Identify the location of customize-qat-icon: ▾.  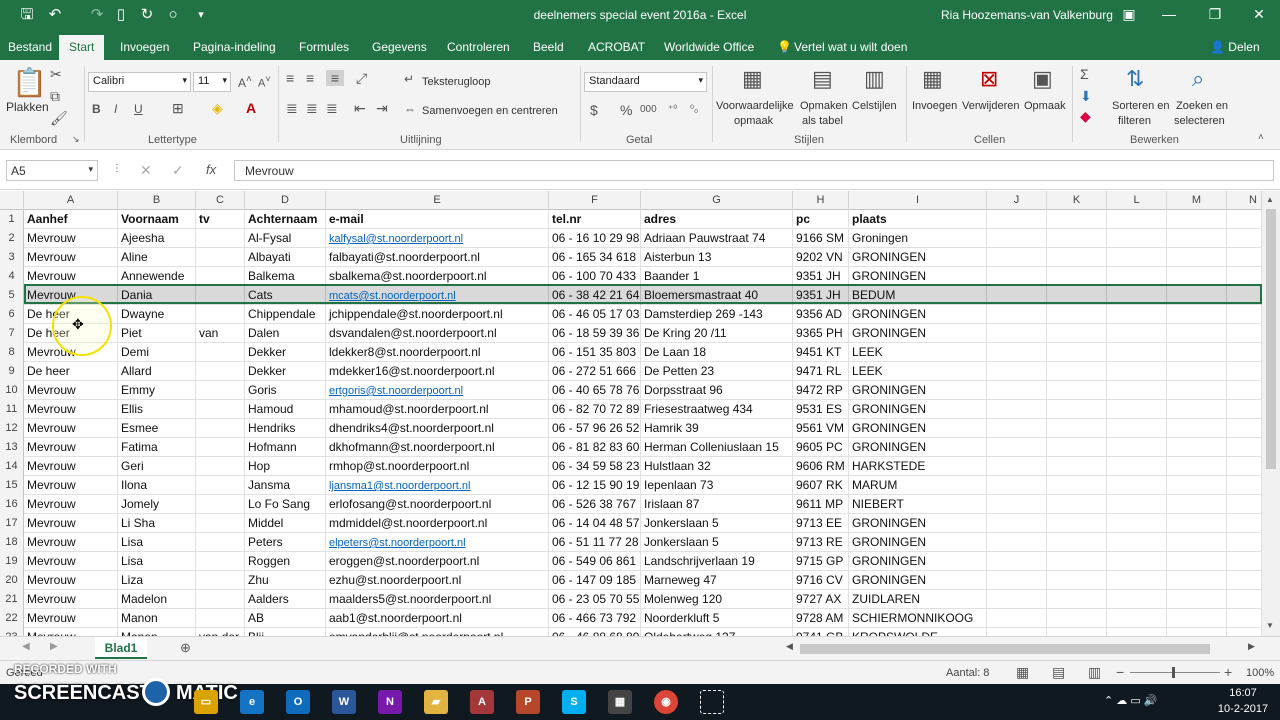
(201, 15).